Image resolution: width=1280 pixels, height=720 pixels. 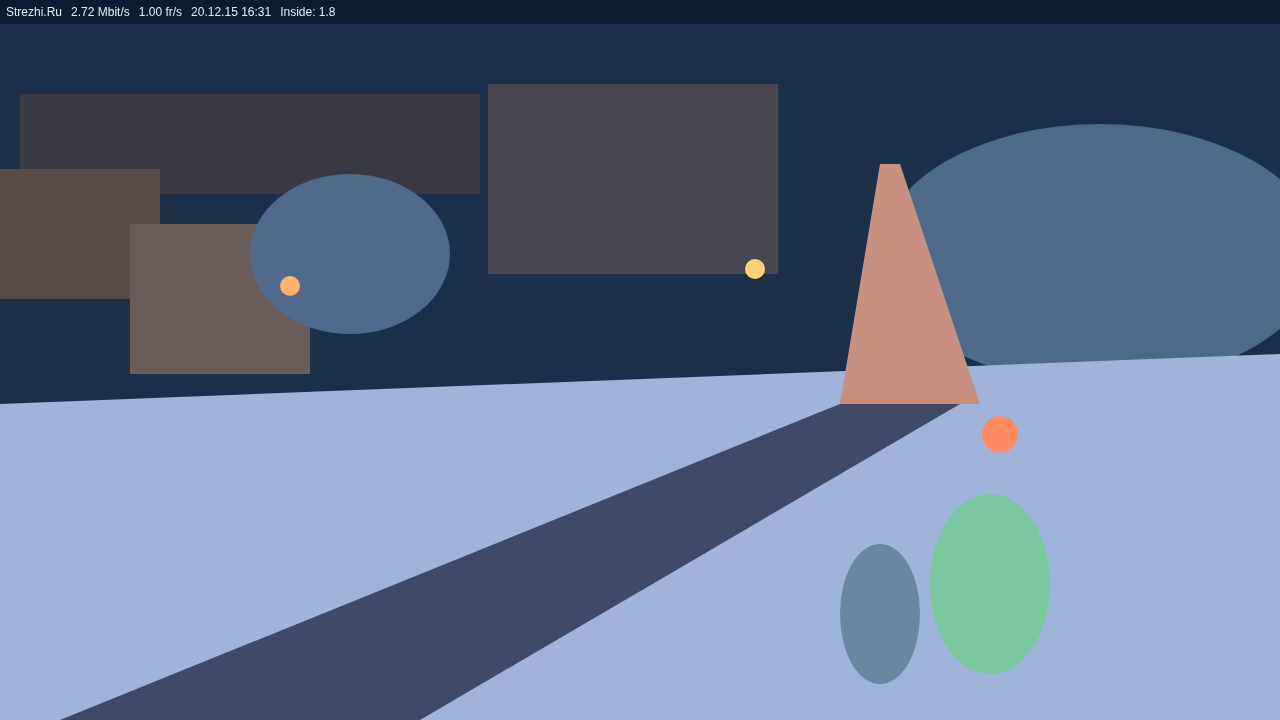 I want to click on overlay-text: Strezhi.Ru, so click(x=34, y=12).